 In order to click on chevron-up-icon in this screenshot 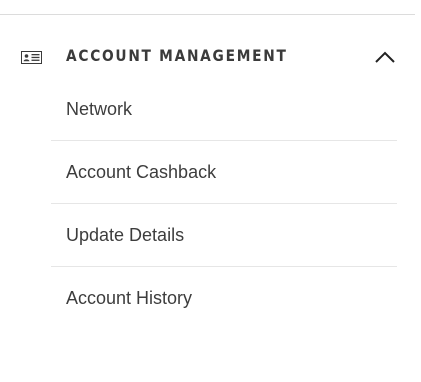, I will do `click(385, 57)`.